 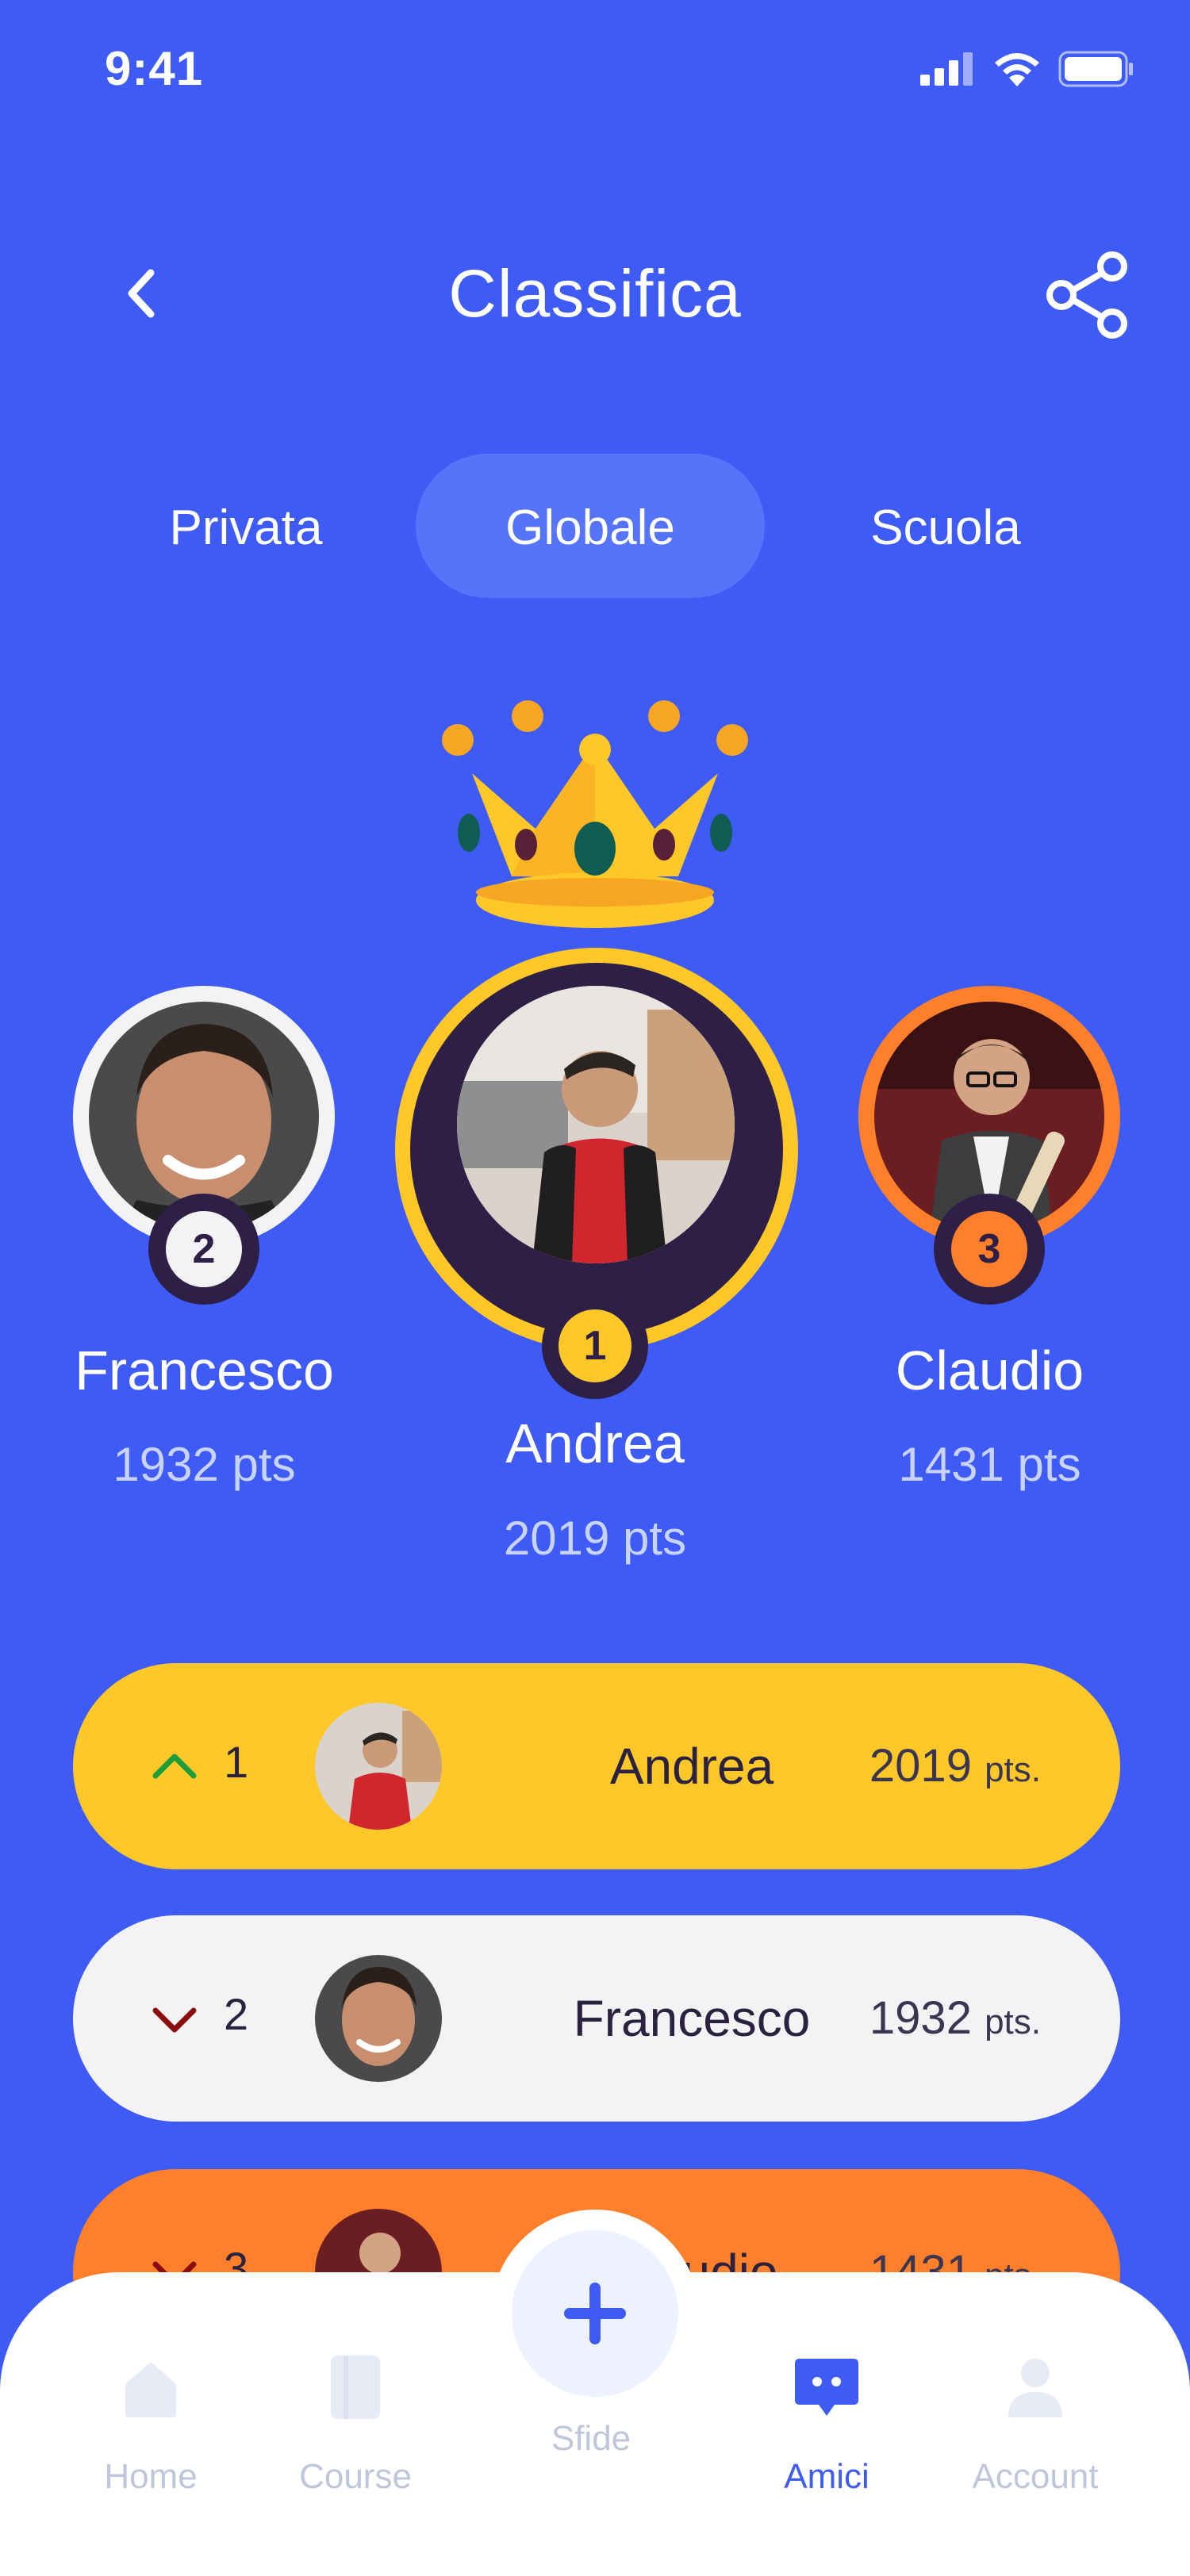 I want to click on row-points: 1932 pts., so click(x=955, y=2019).